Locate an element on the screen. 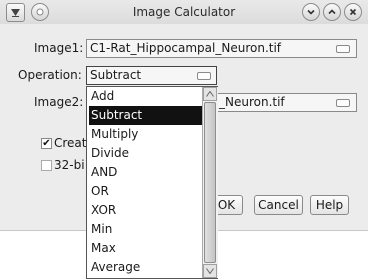 The image size is (368, 279). float-result-checkbox is located at coordinates (46, 165).